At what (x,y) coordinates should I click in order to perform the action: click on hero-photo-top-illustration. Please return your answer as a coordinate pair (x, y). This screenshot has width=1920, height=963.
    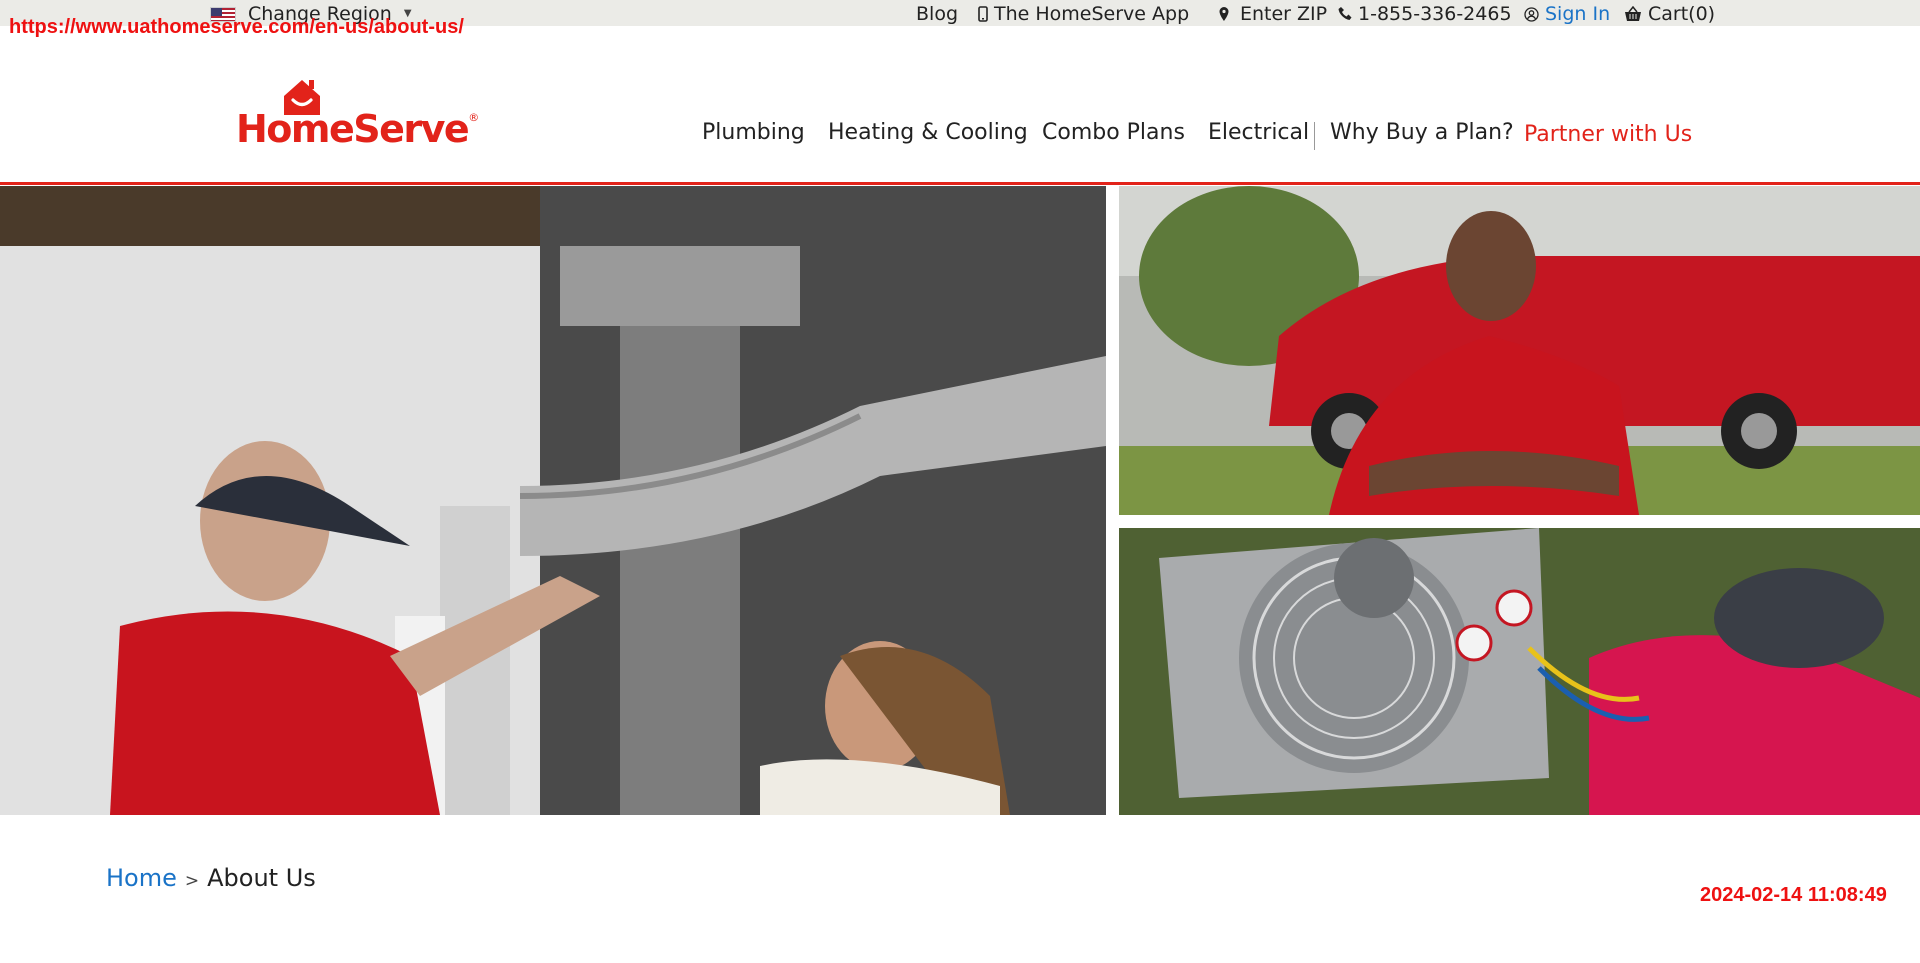
    Looking at the image, I should click on (1519, 350).